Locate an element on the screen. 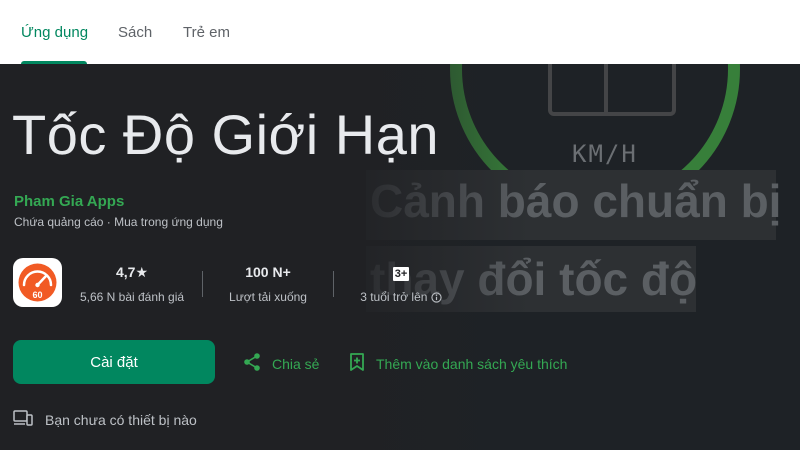  info-icon is located at coordinates (436, 299).